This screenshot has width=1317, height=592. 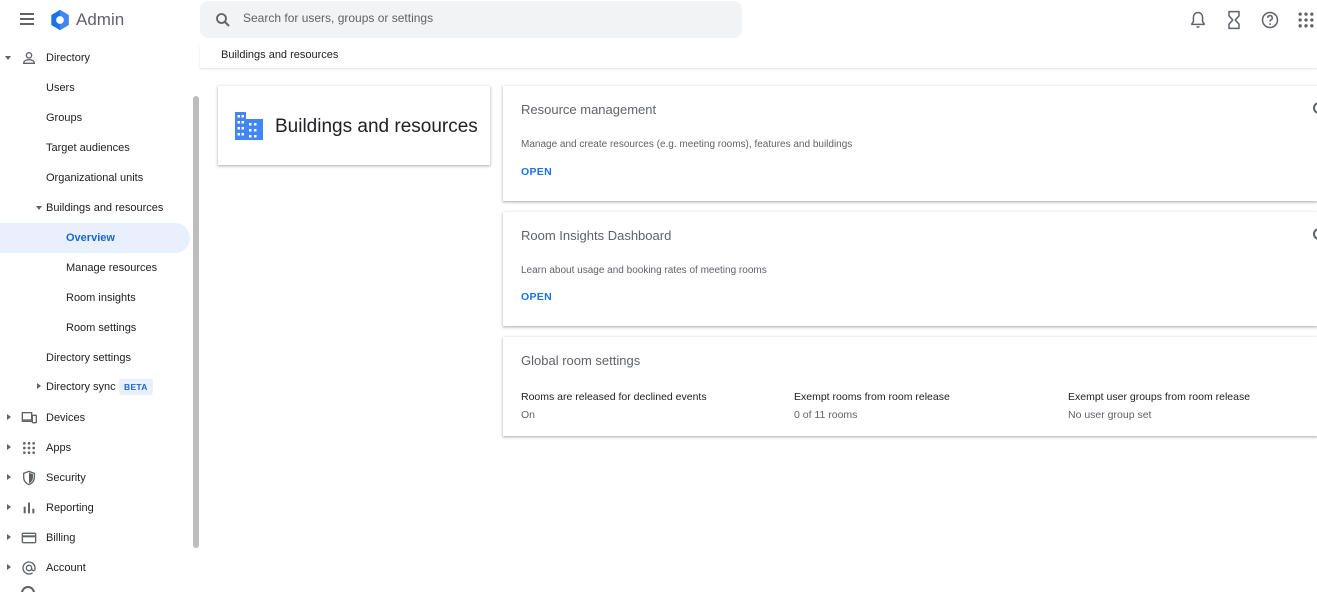 What do you see at coordinates (88, 148) in the screenshot?
I see `sidebar-item-label: Target audiences` at bounding box center [88, 148].